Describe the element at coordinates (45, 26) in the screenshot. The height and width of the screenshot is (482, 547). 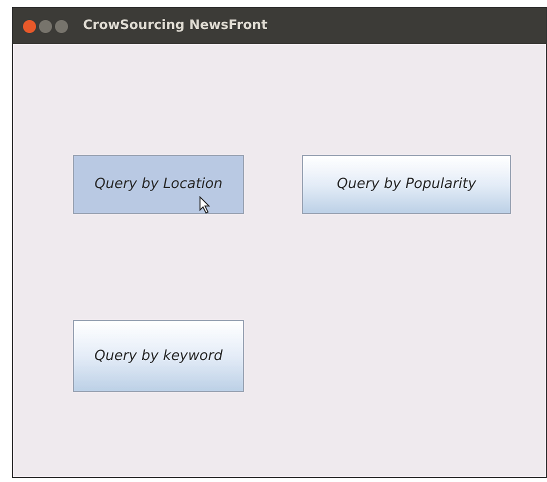
I see `minimize-icon` at that location.